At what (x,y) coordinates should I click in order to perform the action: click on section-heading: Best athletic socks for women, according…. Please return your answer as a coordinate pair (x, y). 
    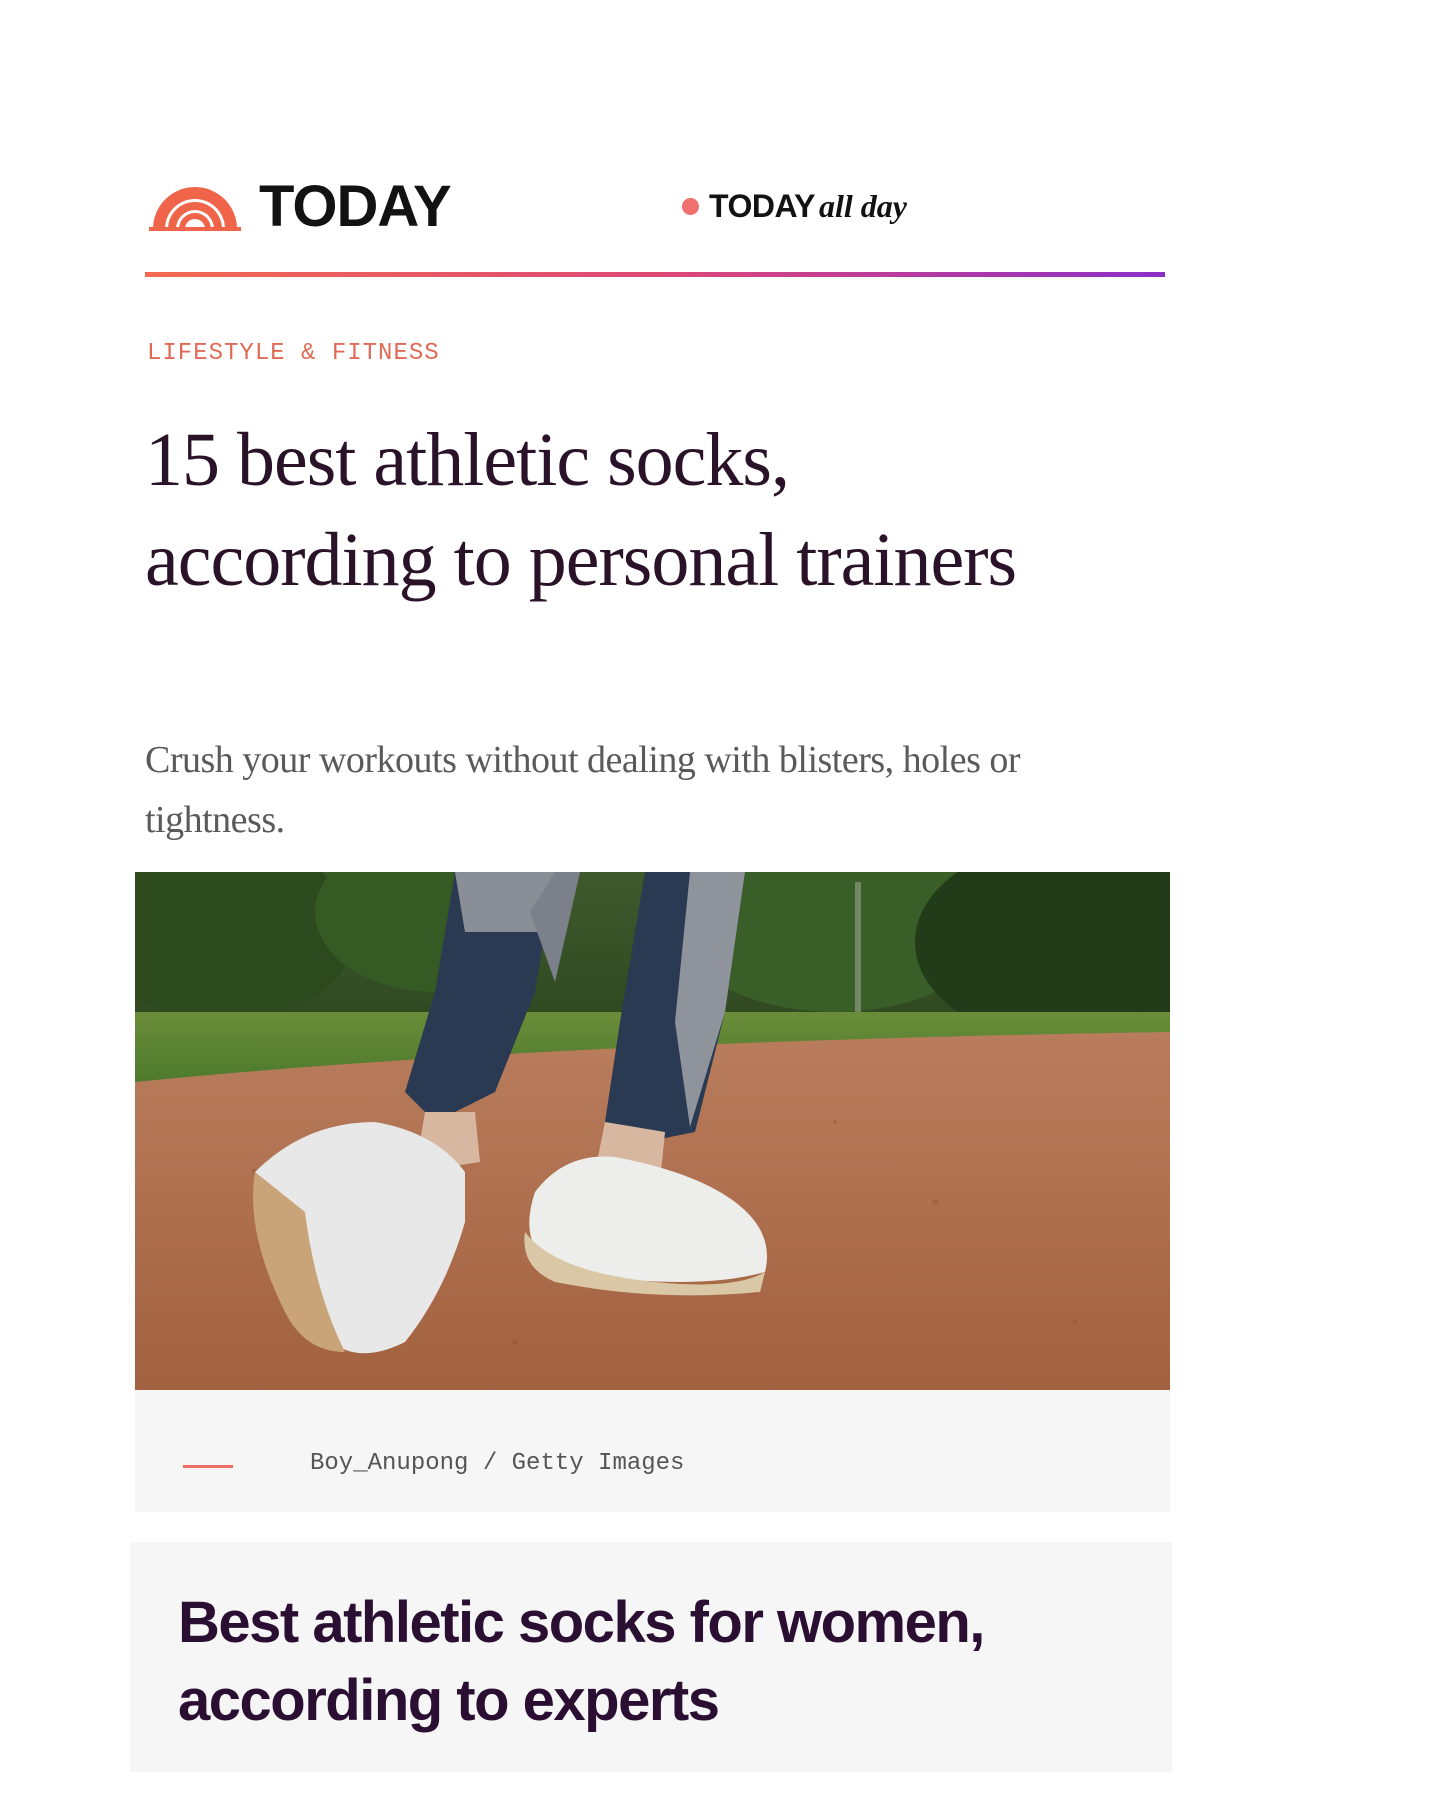
    Looking at the image, I should click on (581, 1661).